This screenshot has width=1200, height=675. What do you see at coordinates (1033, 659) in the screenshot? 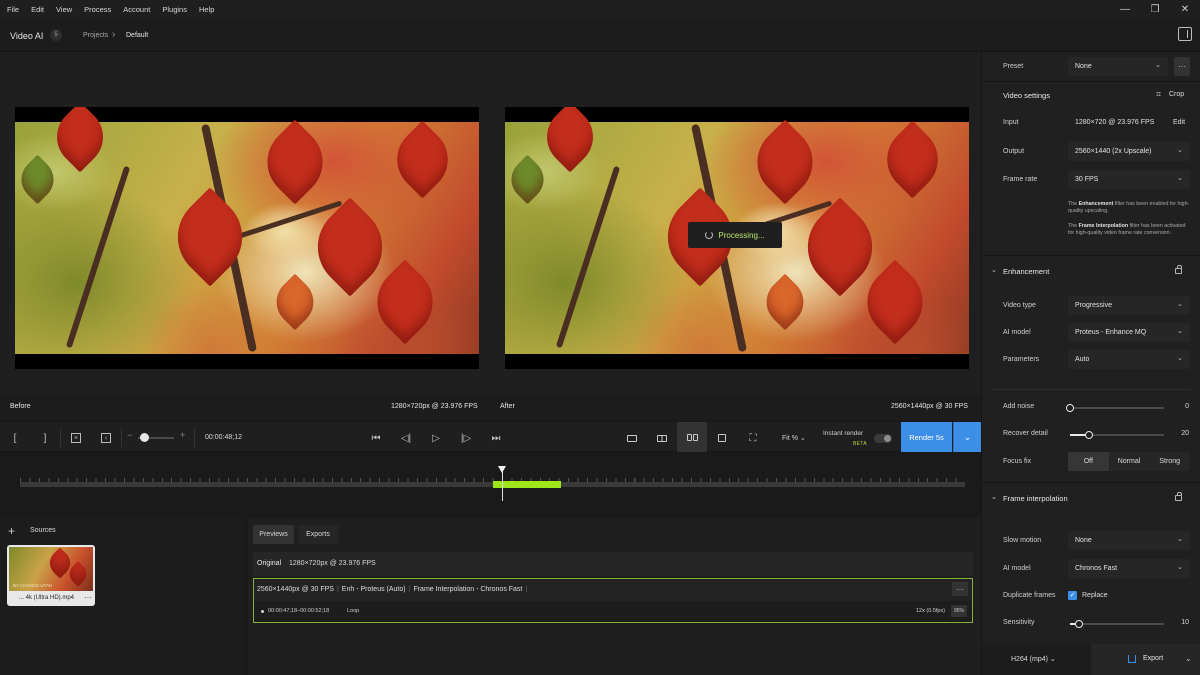
I see `format-select: H264 (mp4) ⌄` at bounding box center [1033, 659].